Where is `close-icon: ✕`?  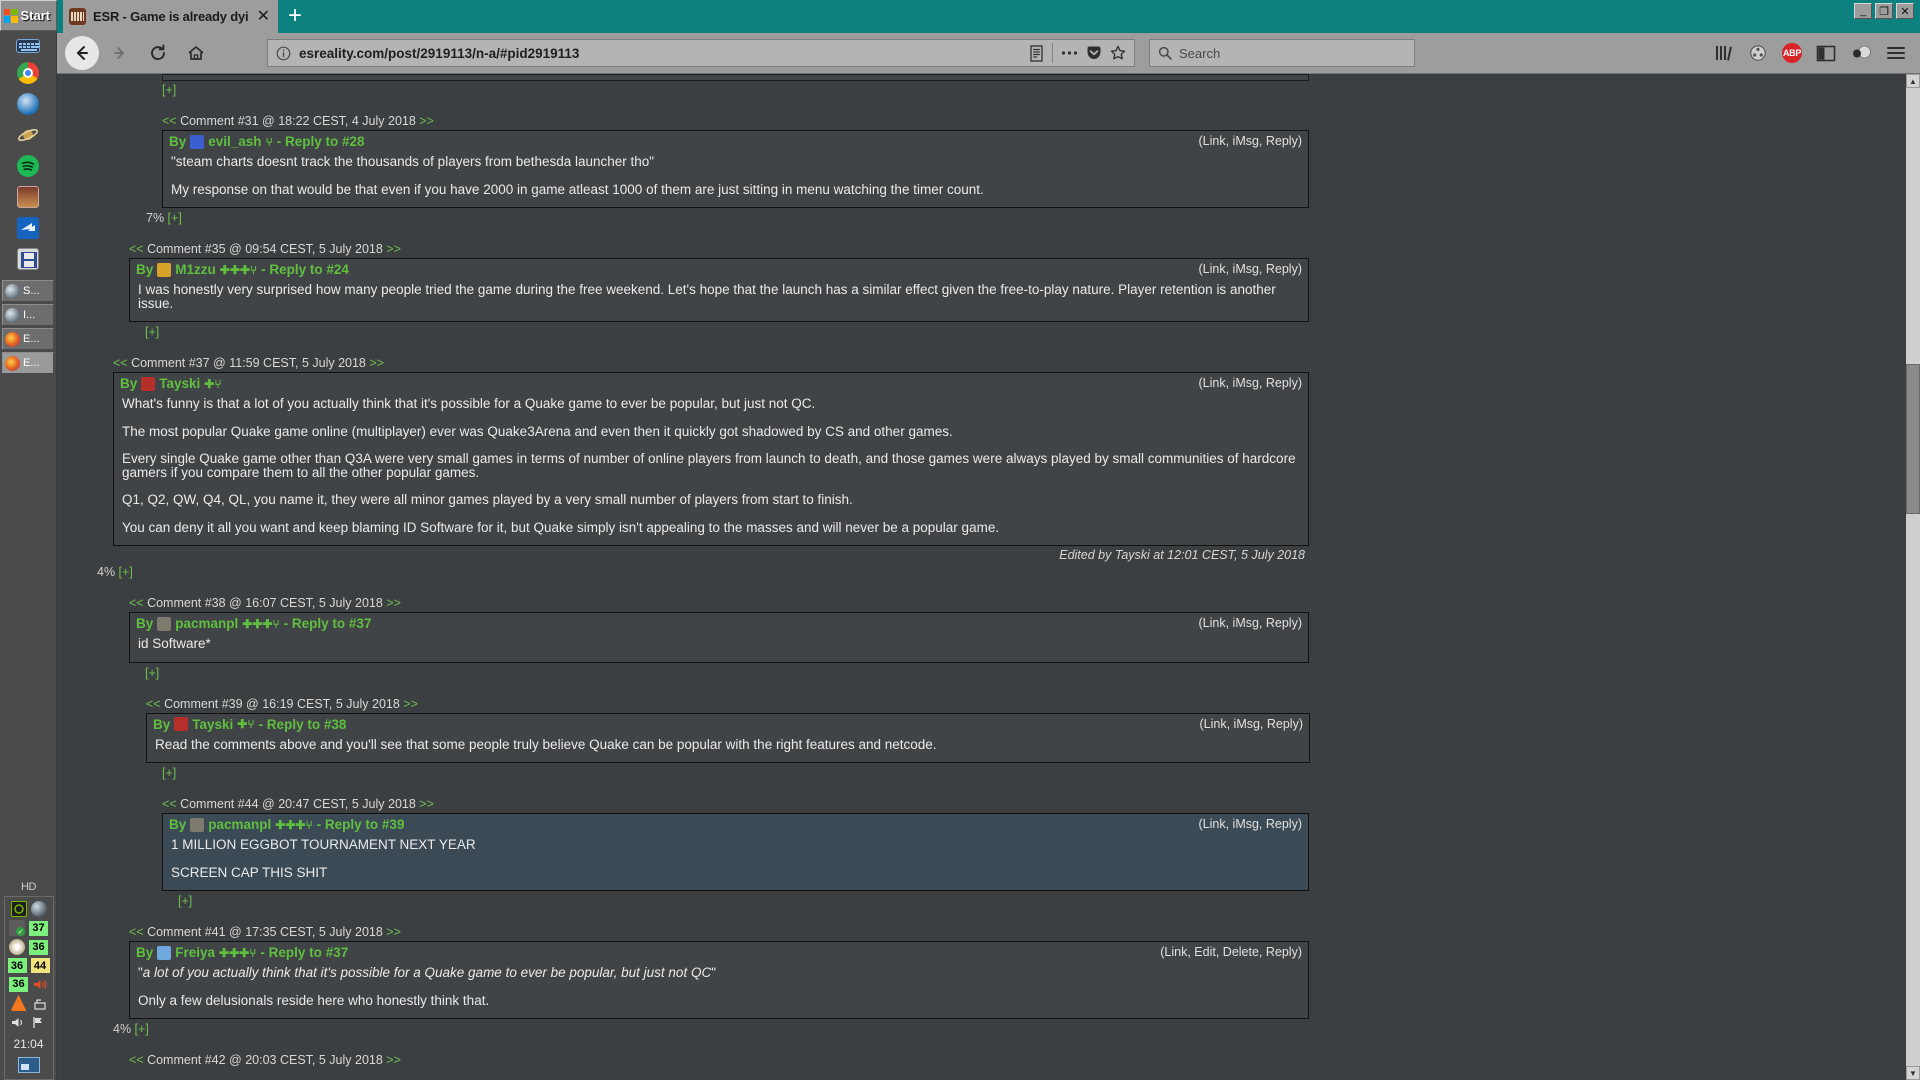
close-icon: ✕ is located at coordinates (263, 16).